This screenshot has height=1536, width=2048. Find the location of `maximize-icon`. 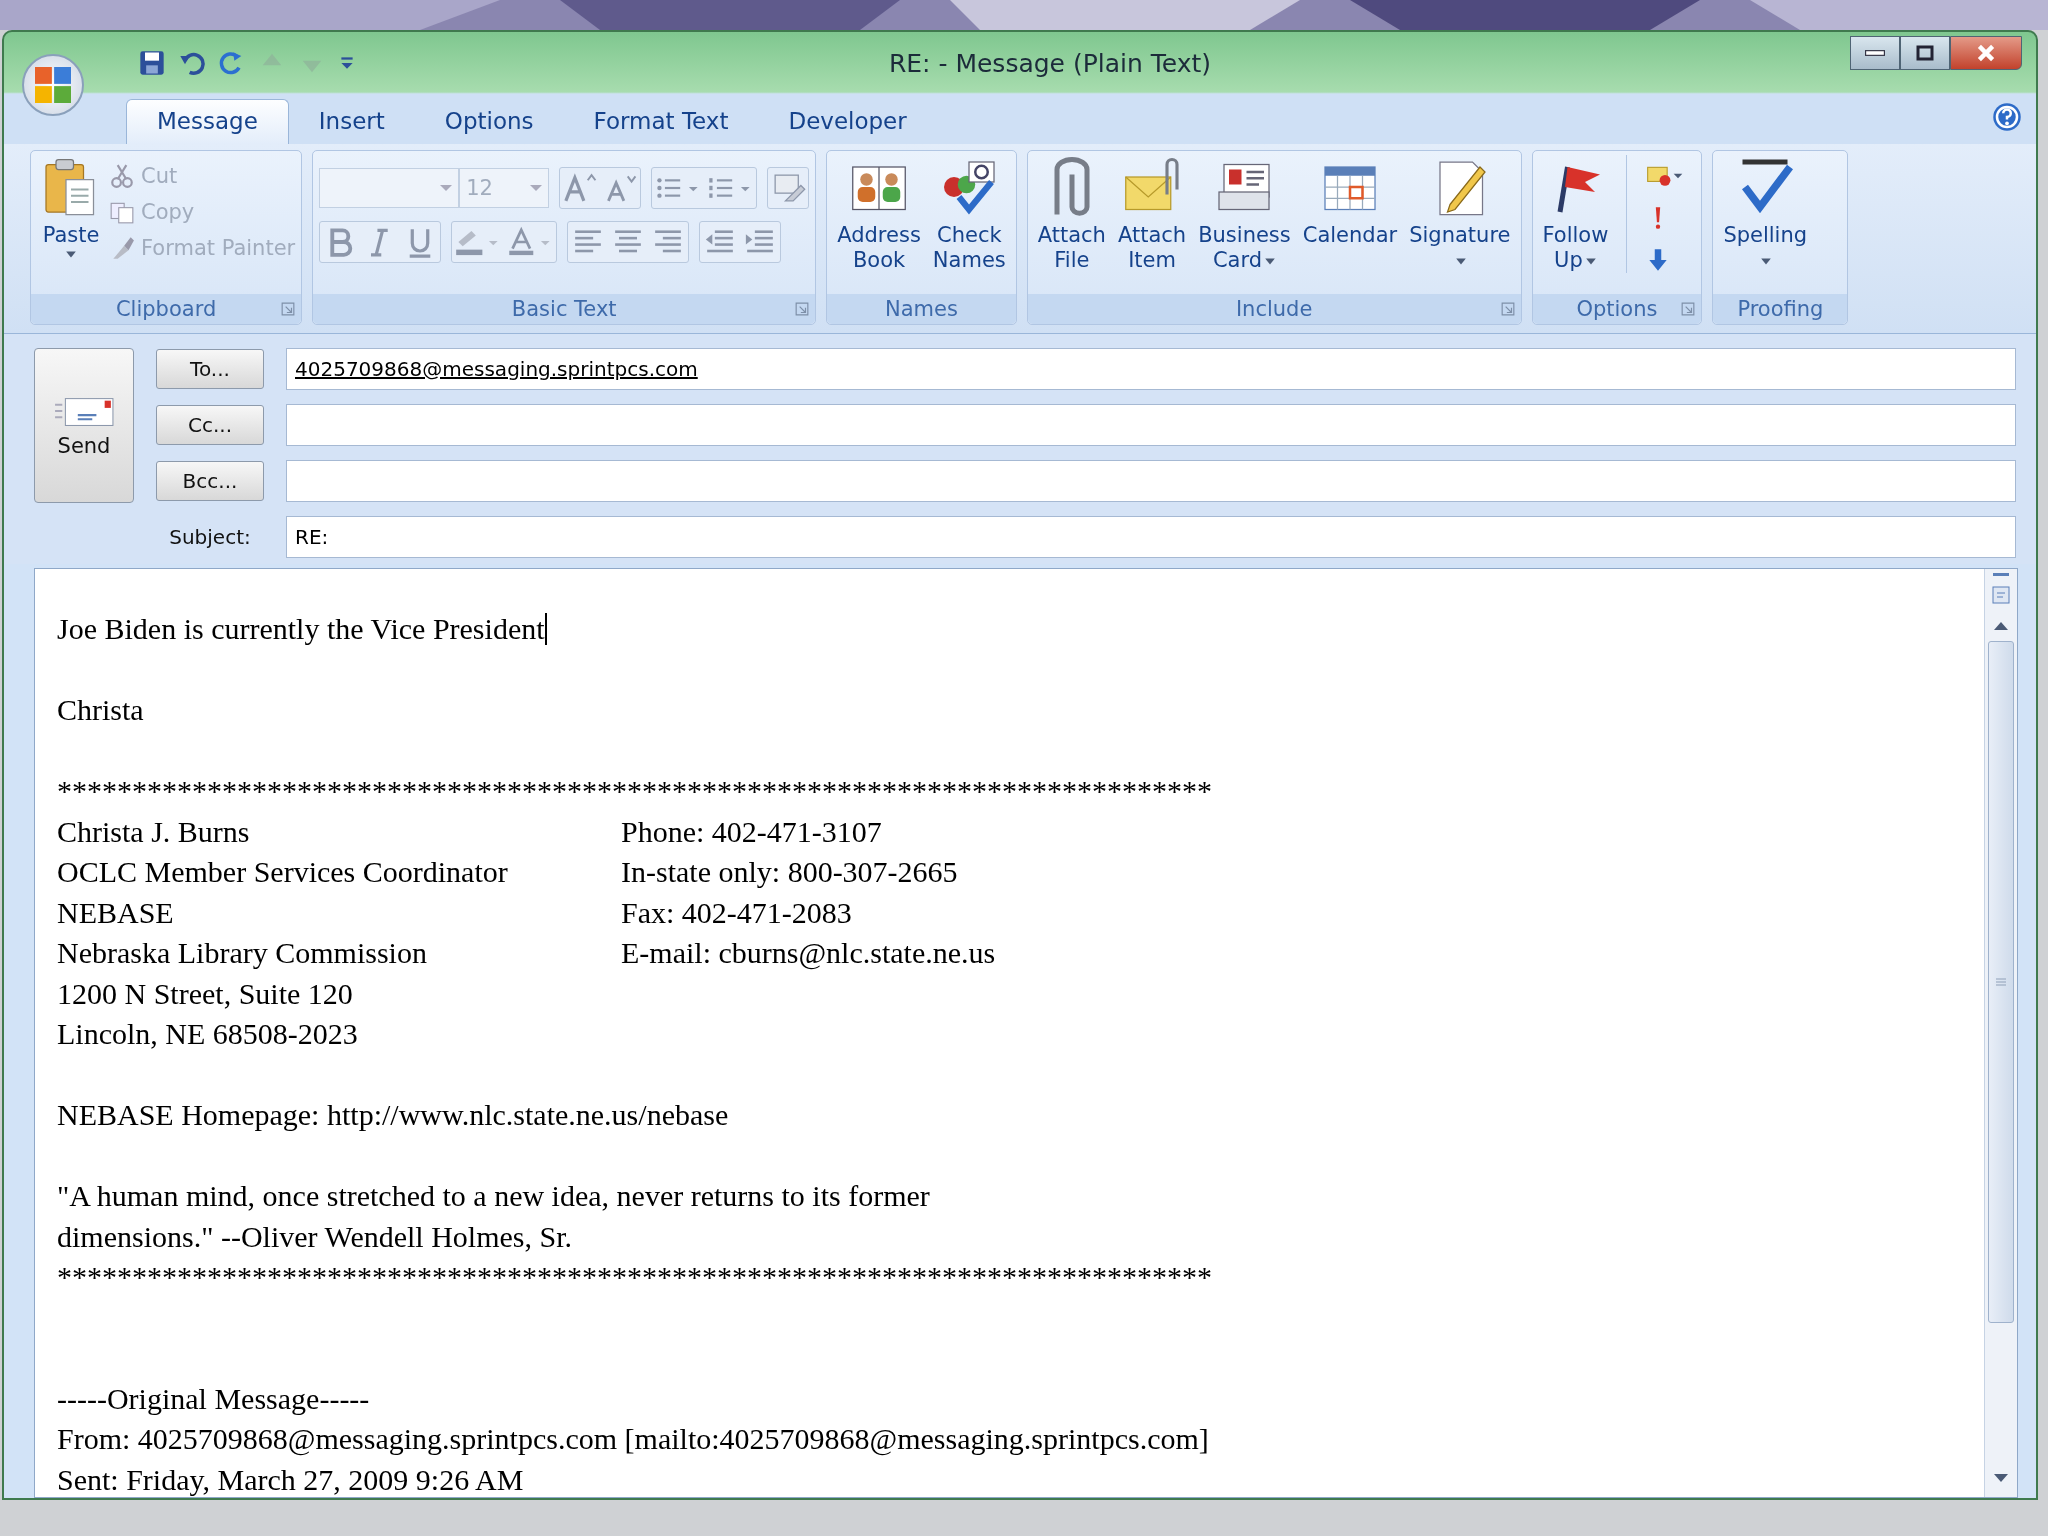

maximize-icon is located at coordinates (1925, 53).